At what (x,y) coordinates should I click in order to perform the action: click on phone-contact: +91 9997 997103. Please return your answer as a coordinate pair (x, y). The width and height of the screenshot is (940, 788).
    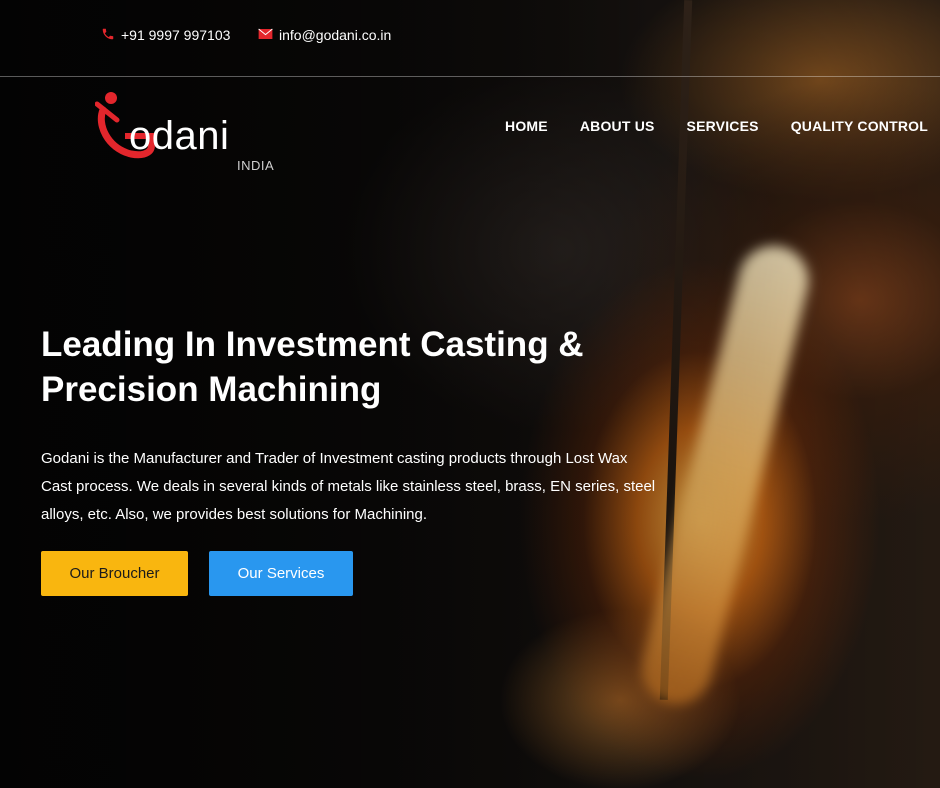
    Looking at the image, I should click on (165, 35).